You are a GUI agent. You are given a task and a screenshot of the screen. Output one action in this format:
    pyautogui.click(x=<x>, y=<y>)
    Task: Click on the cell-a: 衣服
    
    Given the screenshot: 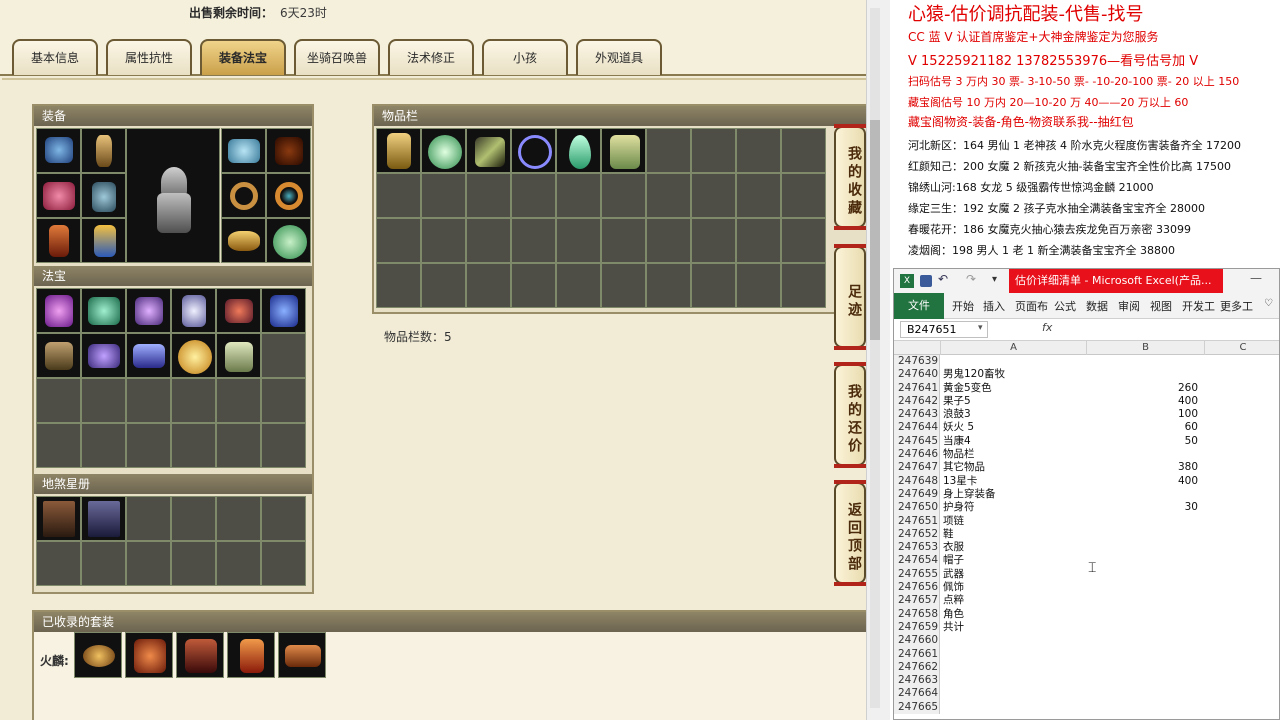 What is the action you would take?
    pyautogui.click(x=1014, y=547)
    